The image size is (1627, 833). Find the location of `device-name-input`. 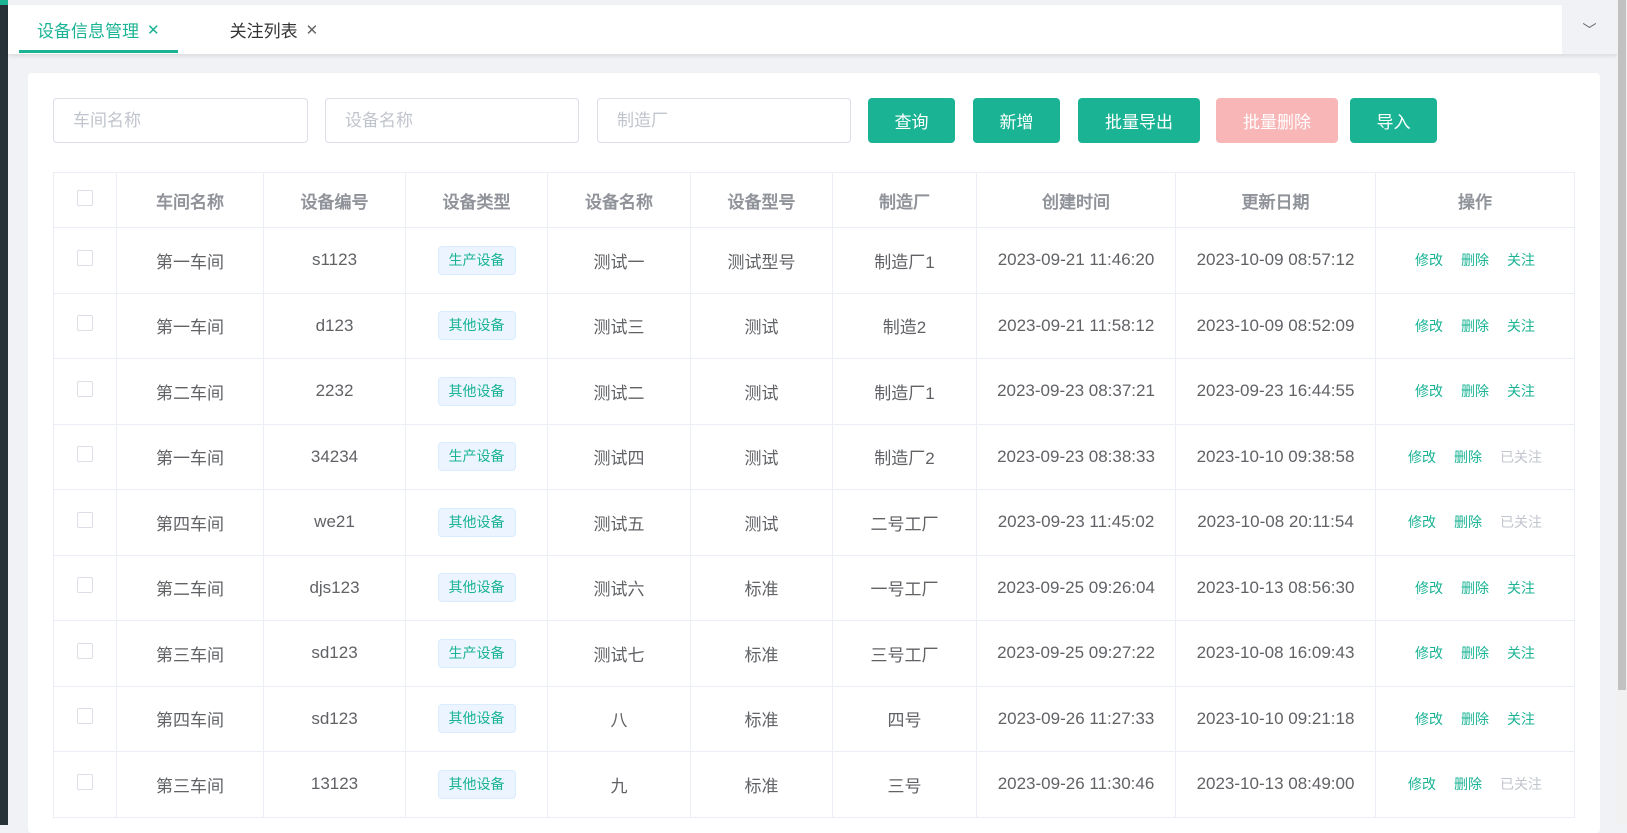

device-name-input is located at coordinates (452, 120).